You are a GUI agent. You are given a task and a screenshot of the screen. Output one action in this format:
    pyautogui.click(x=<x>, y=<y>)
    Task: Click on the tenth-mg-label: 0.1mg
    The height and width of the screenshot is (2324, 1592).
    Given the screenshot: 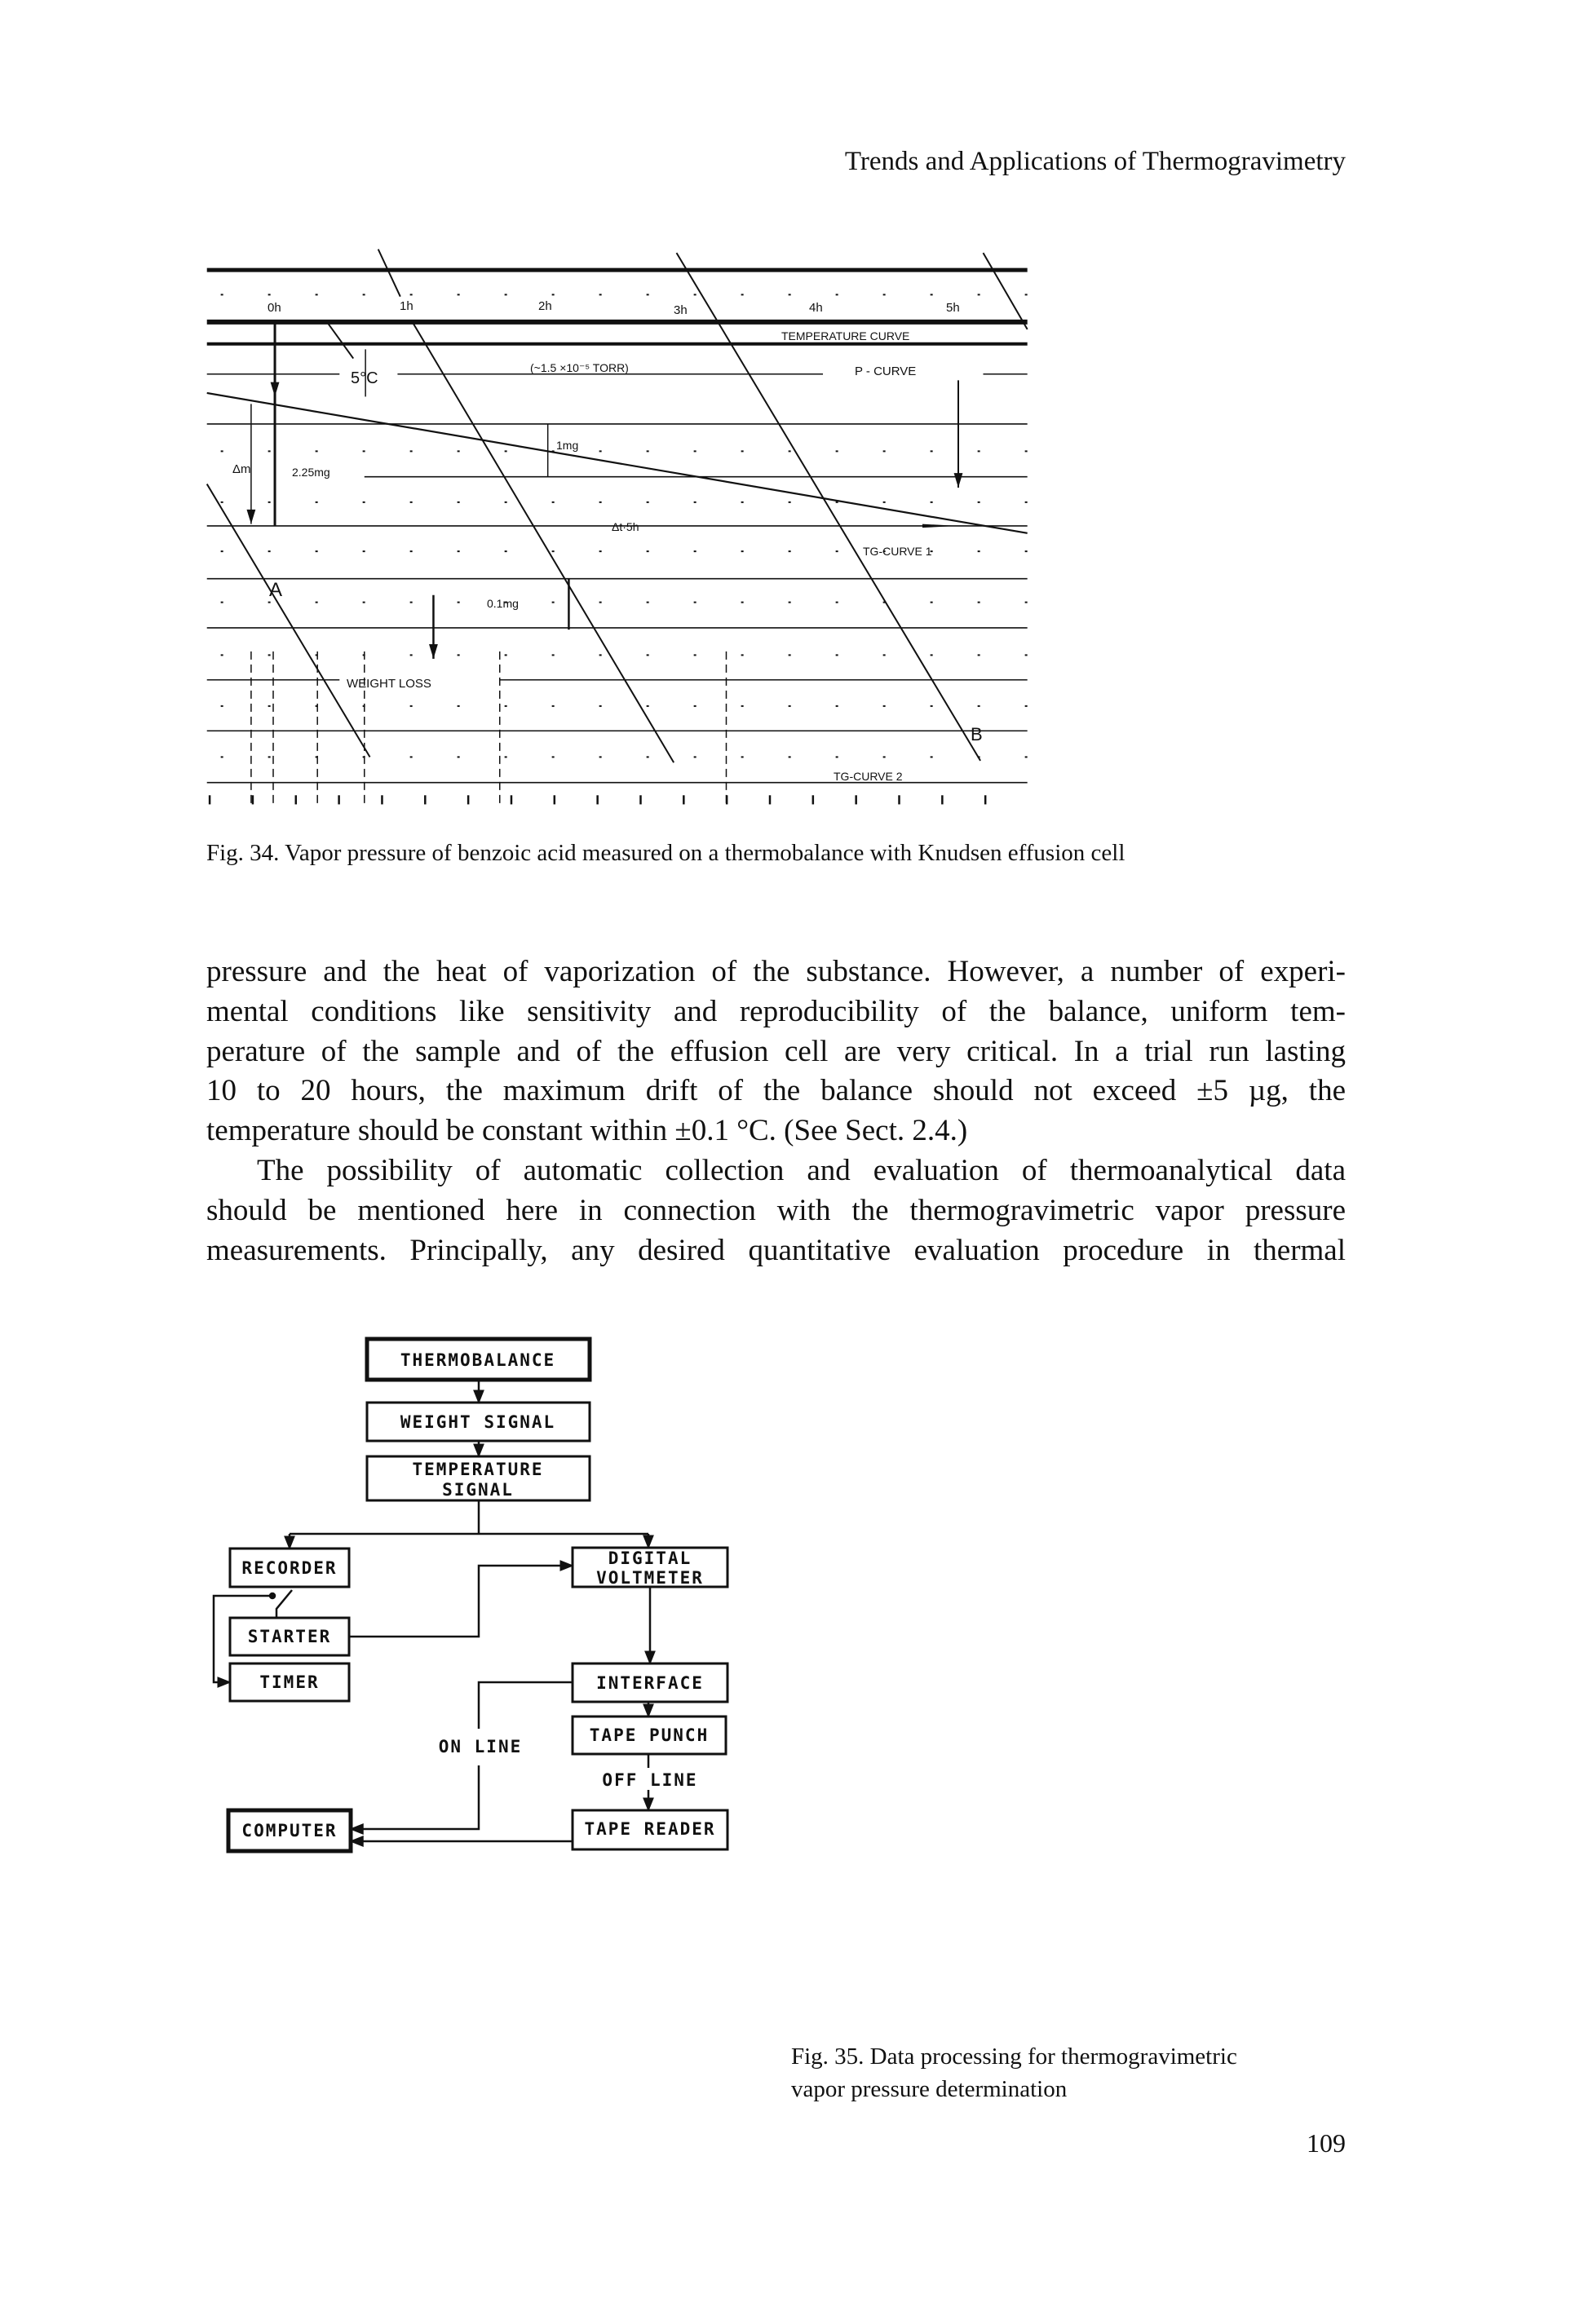 What is the action you would take?
    pyautogui.click(x=503, y=603)
    